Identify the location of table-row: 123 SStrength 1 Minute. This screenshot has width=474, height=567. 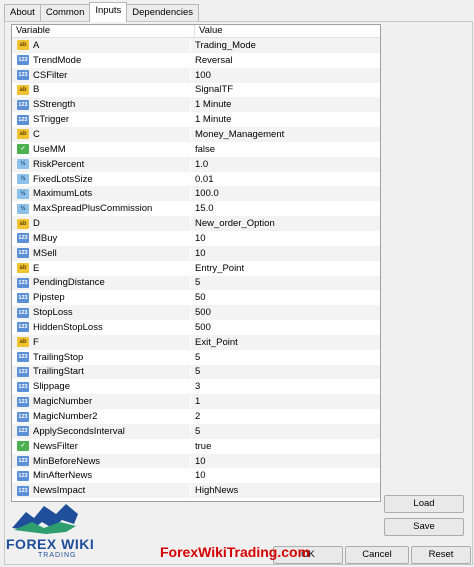
(196, 105).